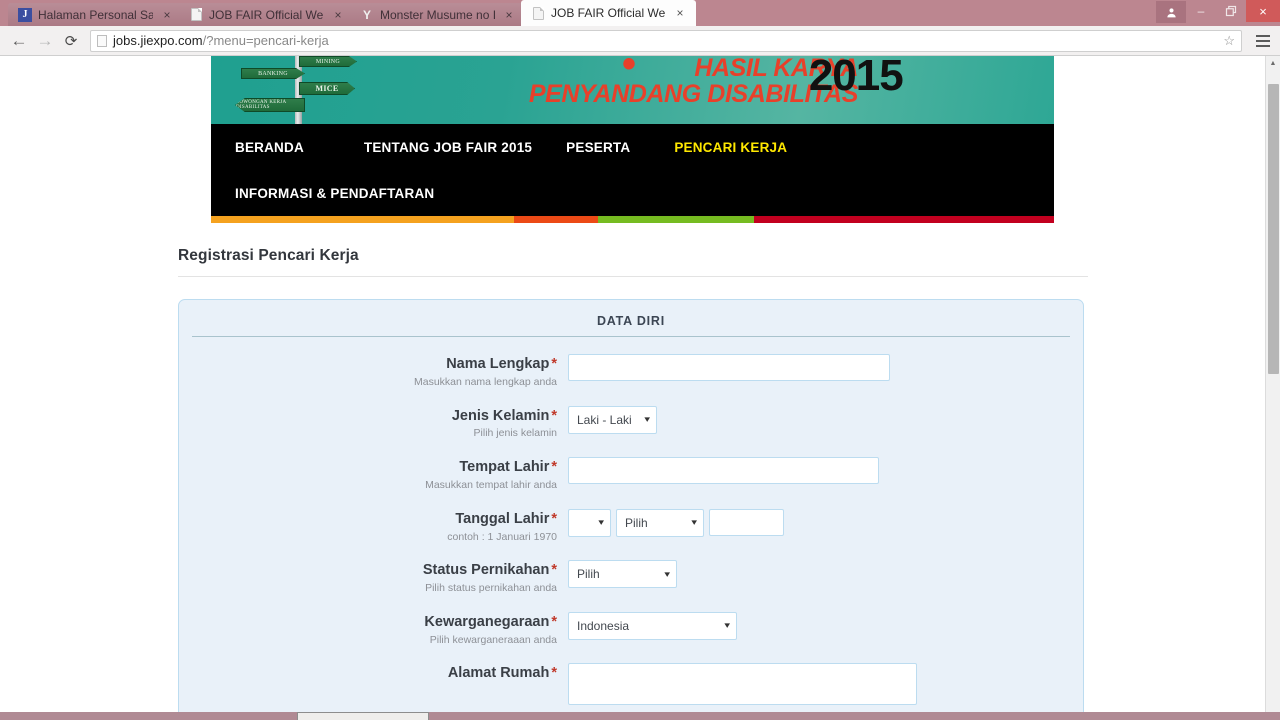  What do you see at coordinates (660, 522) in the screenshot?
I see `tanggal-lahir-month-select: Pilih ▾` at bounding box center [660, 522].